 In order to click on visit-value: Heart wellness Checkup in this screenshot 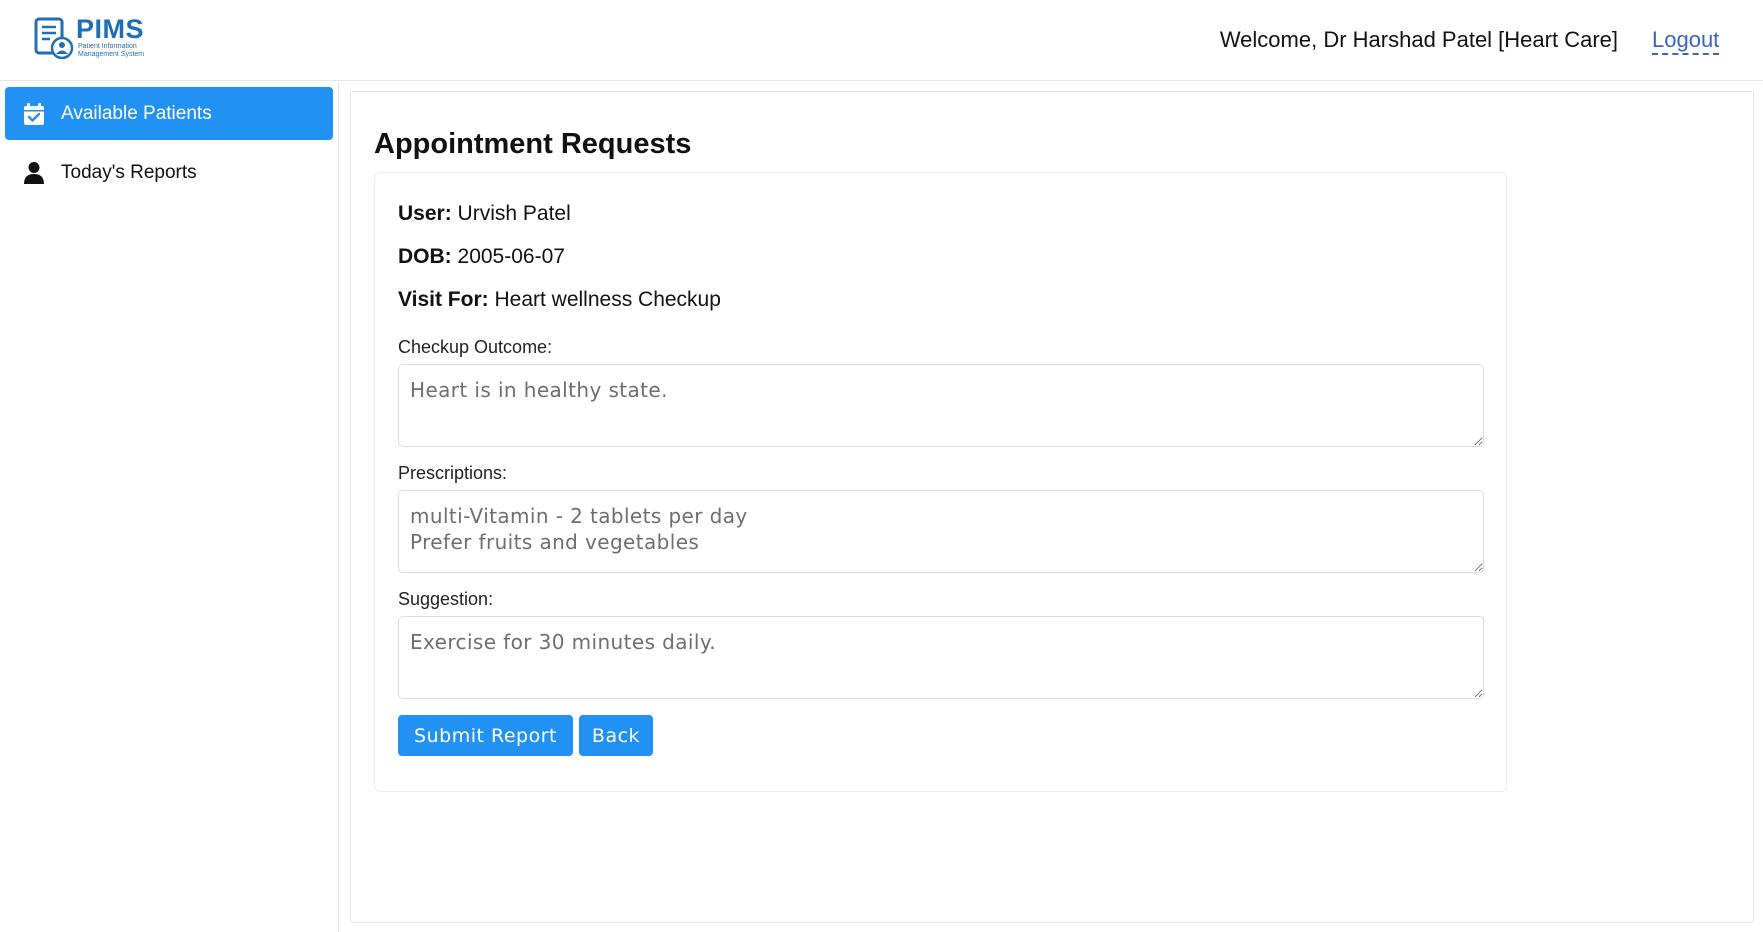, I will do `click(607, 299)`.